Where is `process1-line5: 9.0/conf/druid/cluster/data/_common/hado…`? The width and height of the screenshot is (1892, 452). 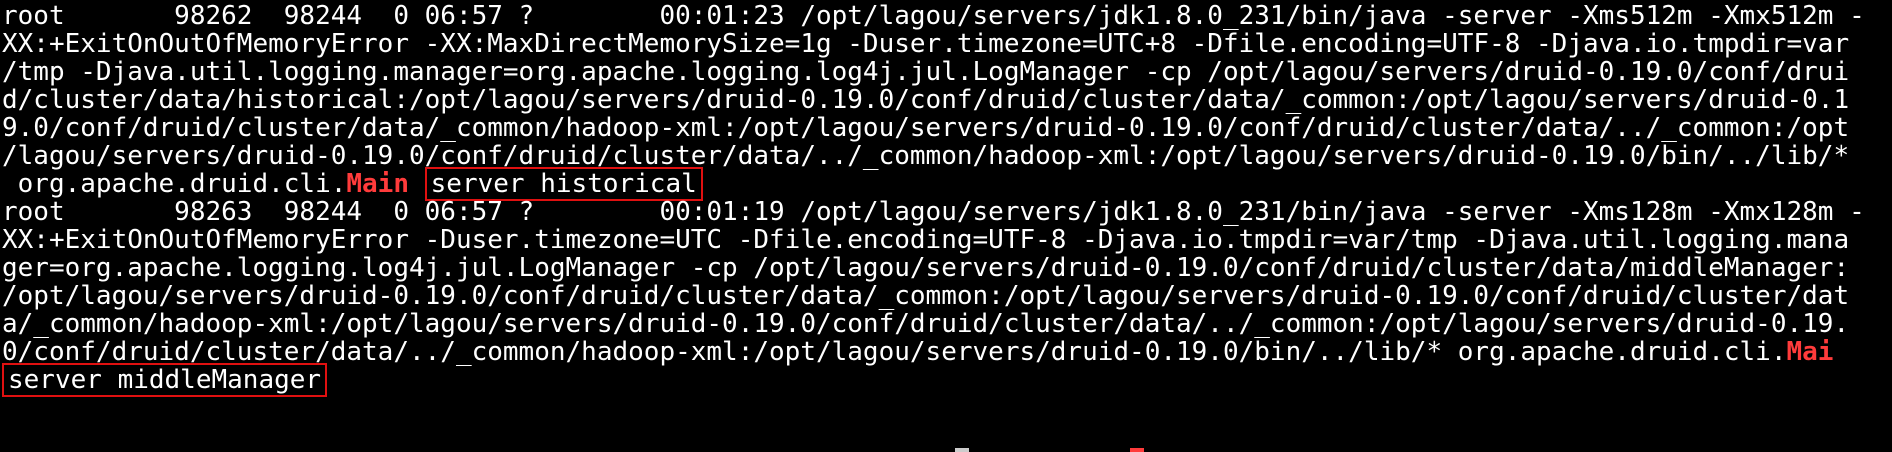 process1-line5: 9.0/conf/druid/cluster/data/_common/hado… is located at coordinates (926, 128).